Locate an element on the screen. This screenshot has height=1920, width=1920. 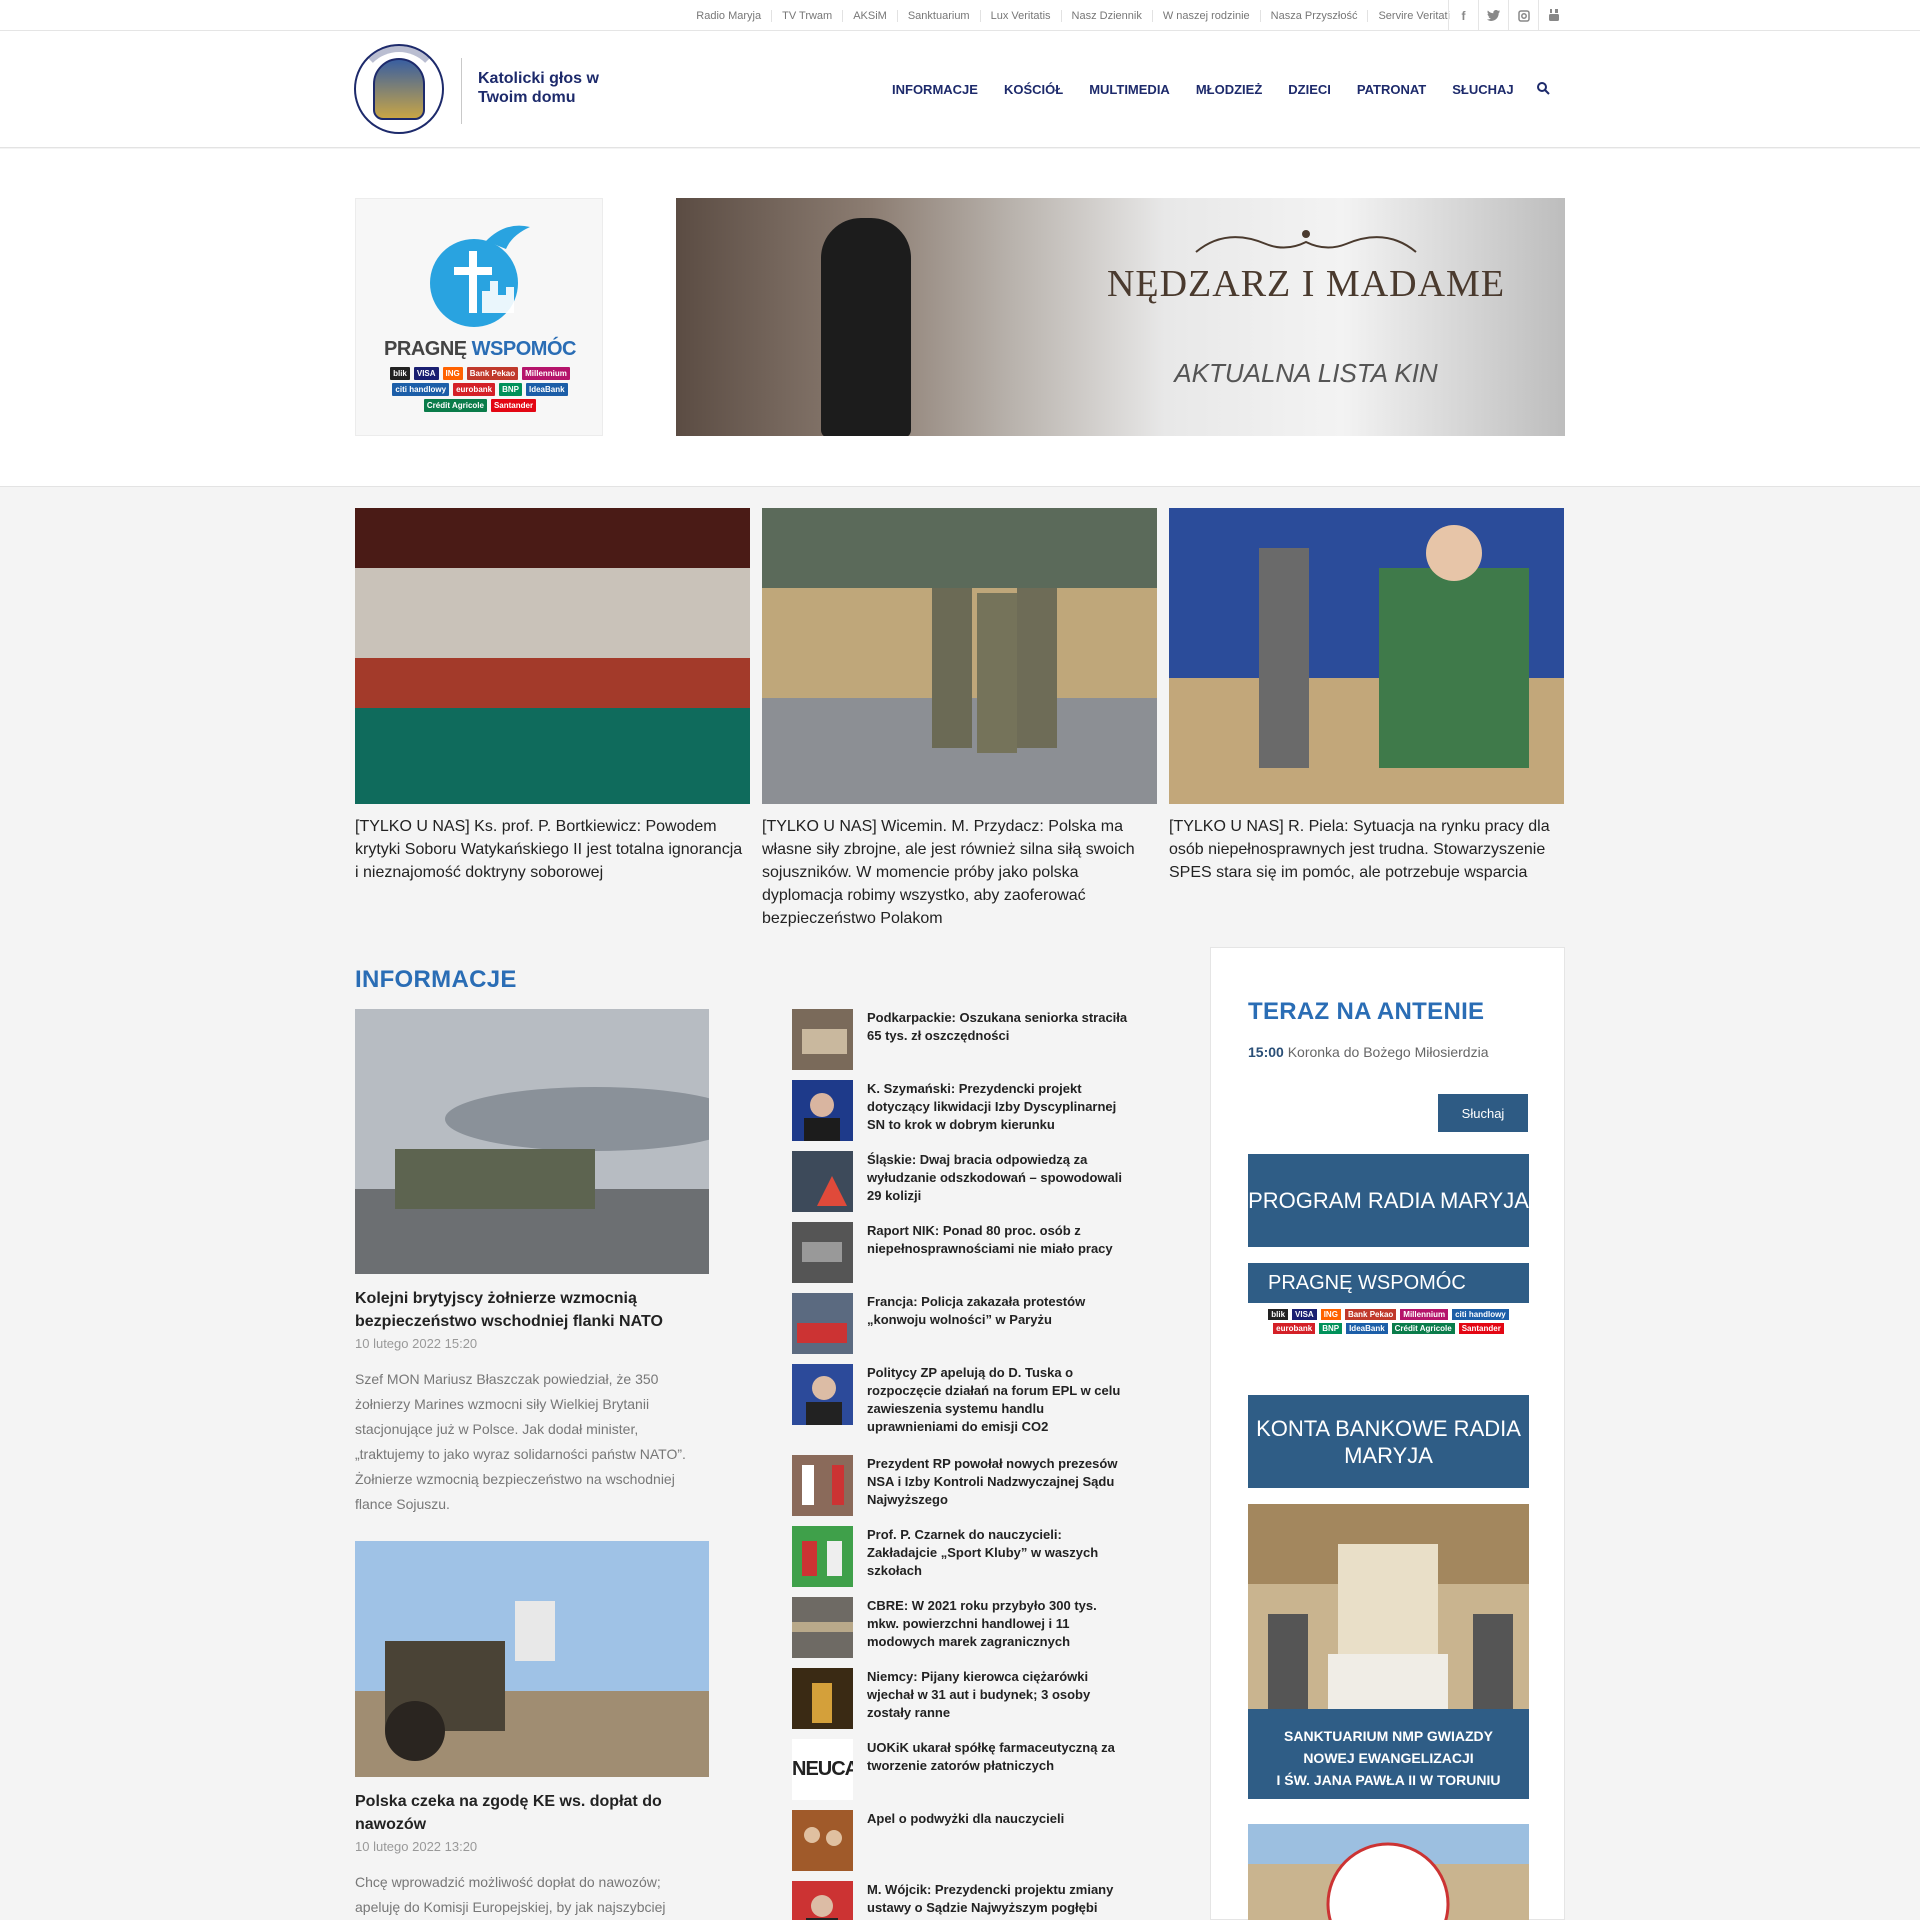
nav-dzieci: DZIECI is located at coordinates (1309, 89).